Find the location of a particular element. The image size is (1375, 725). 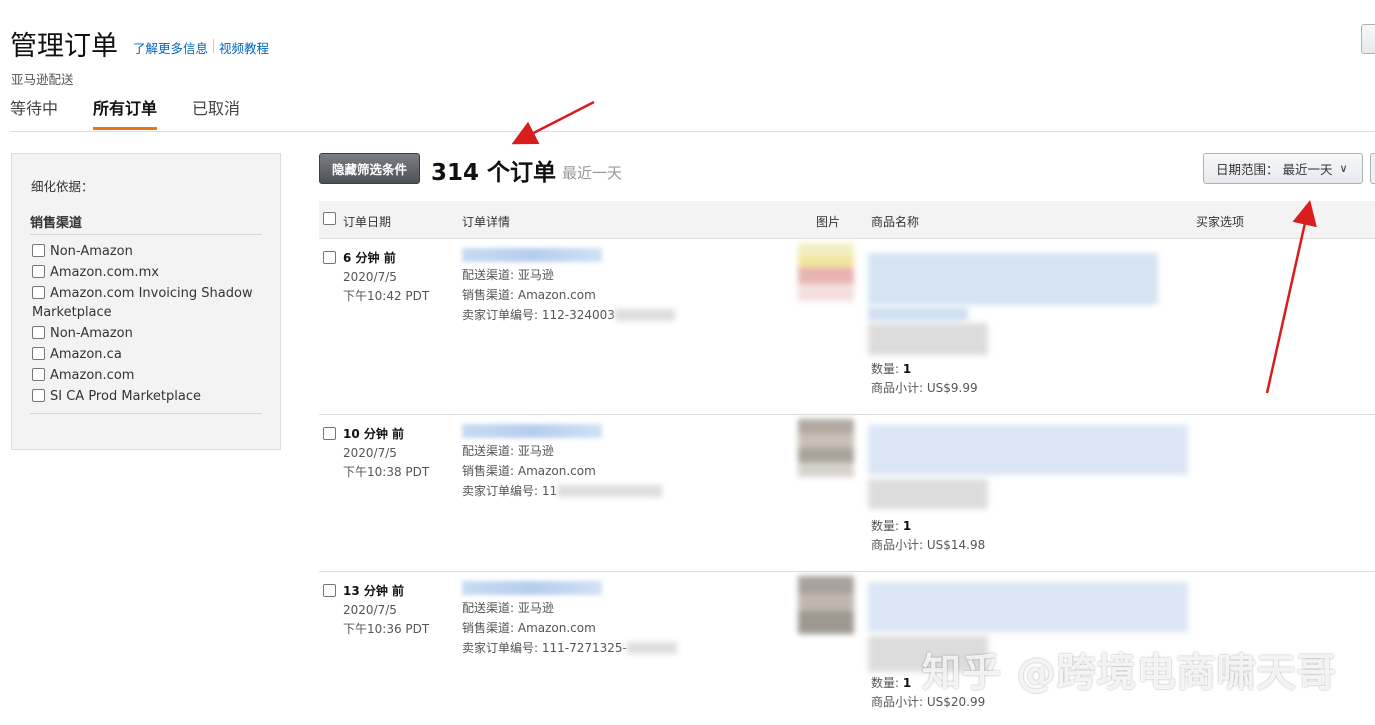

hide-filters-button: 隐藏筛选条件 is located at coordinates (369, 168).